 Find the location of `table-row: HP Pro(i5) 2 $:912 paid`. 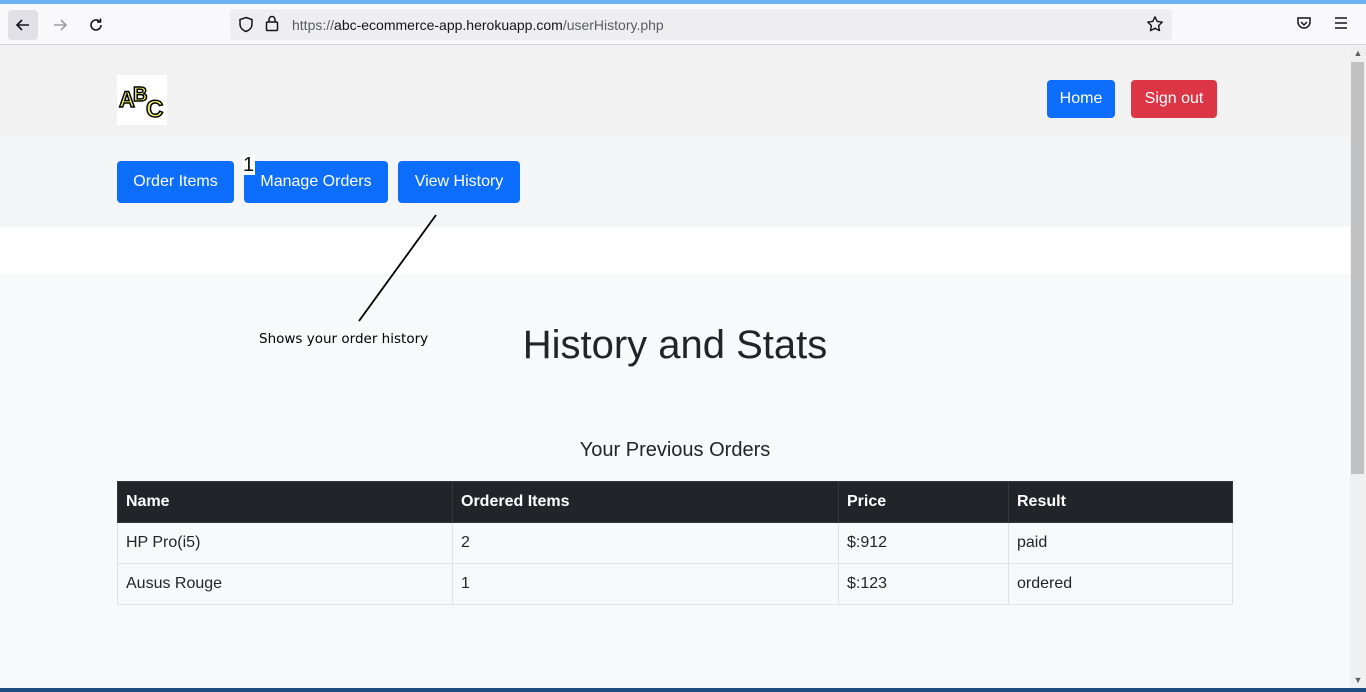

table-row: HP Pro(i5) 2 $:912 paid is located at coordinates (675, 543).